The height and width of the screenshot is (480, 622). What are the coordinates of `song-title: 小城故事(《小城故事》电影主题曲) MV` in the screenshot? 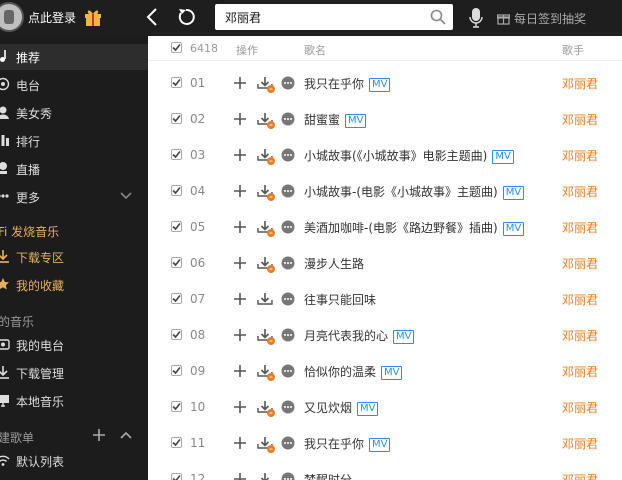 It's located at (409, 155).